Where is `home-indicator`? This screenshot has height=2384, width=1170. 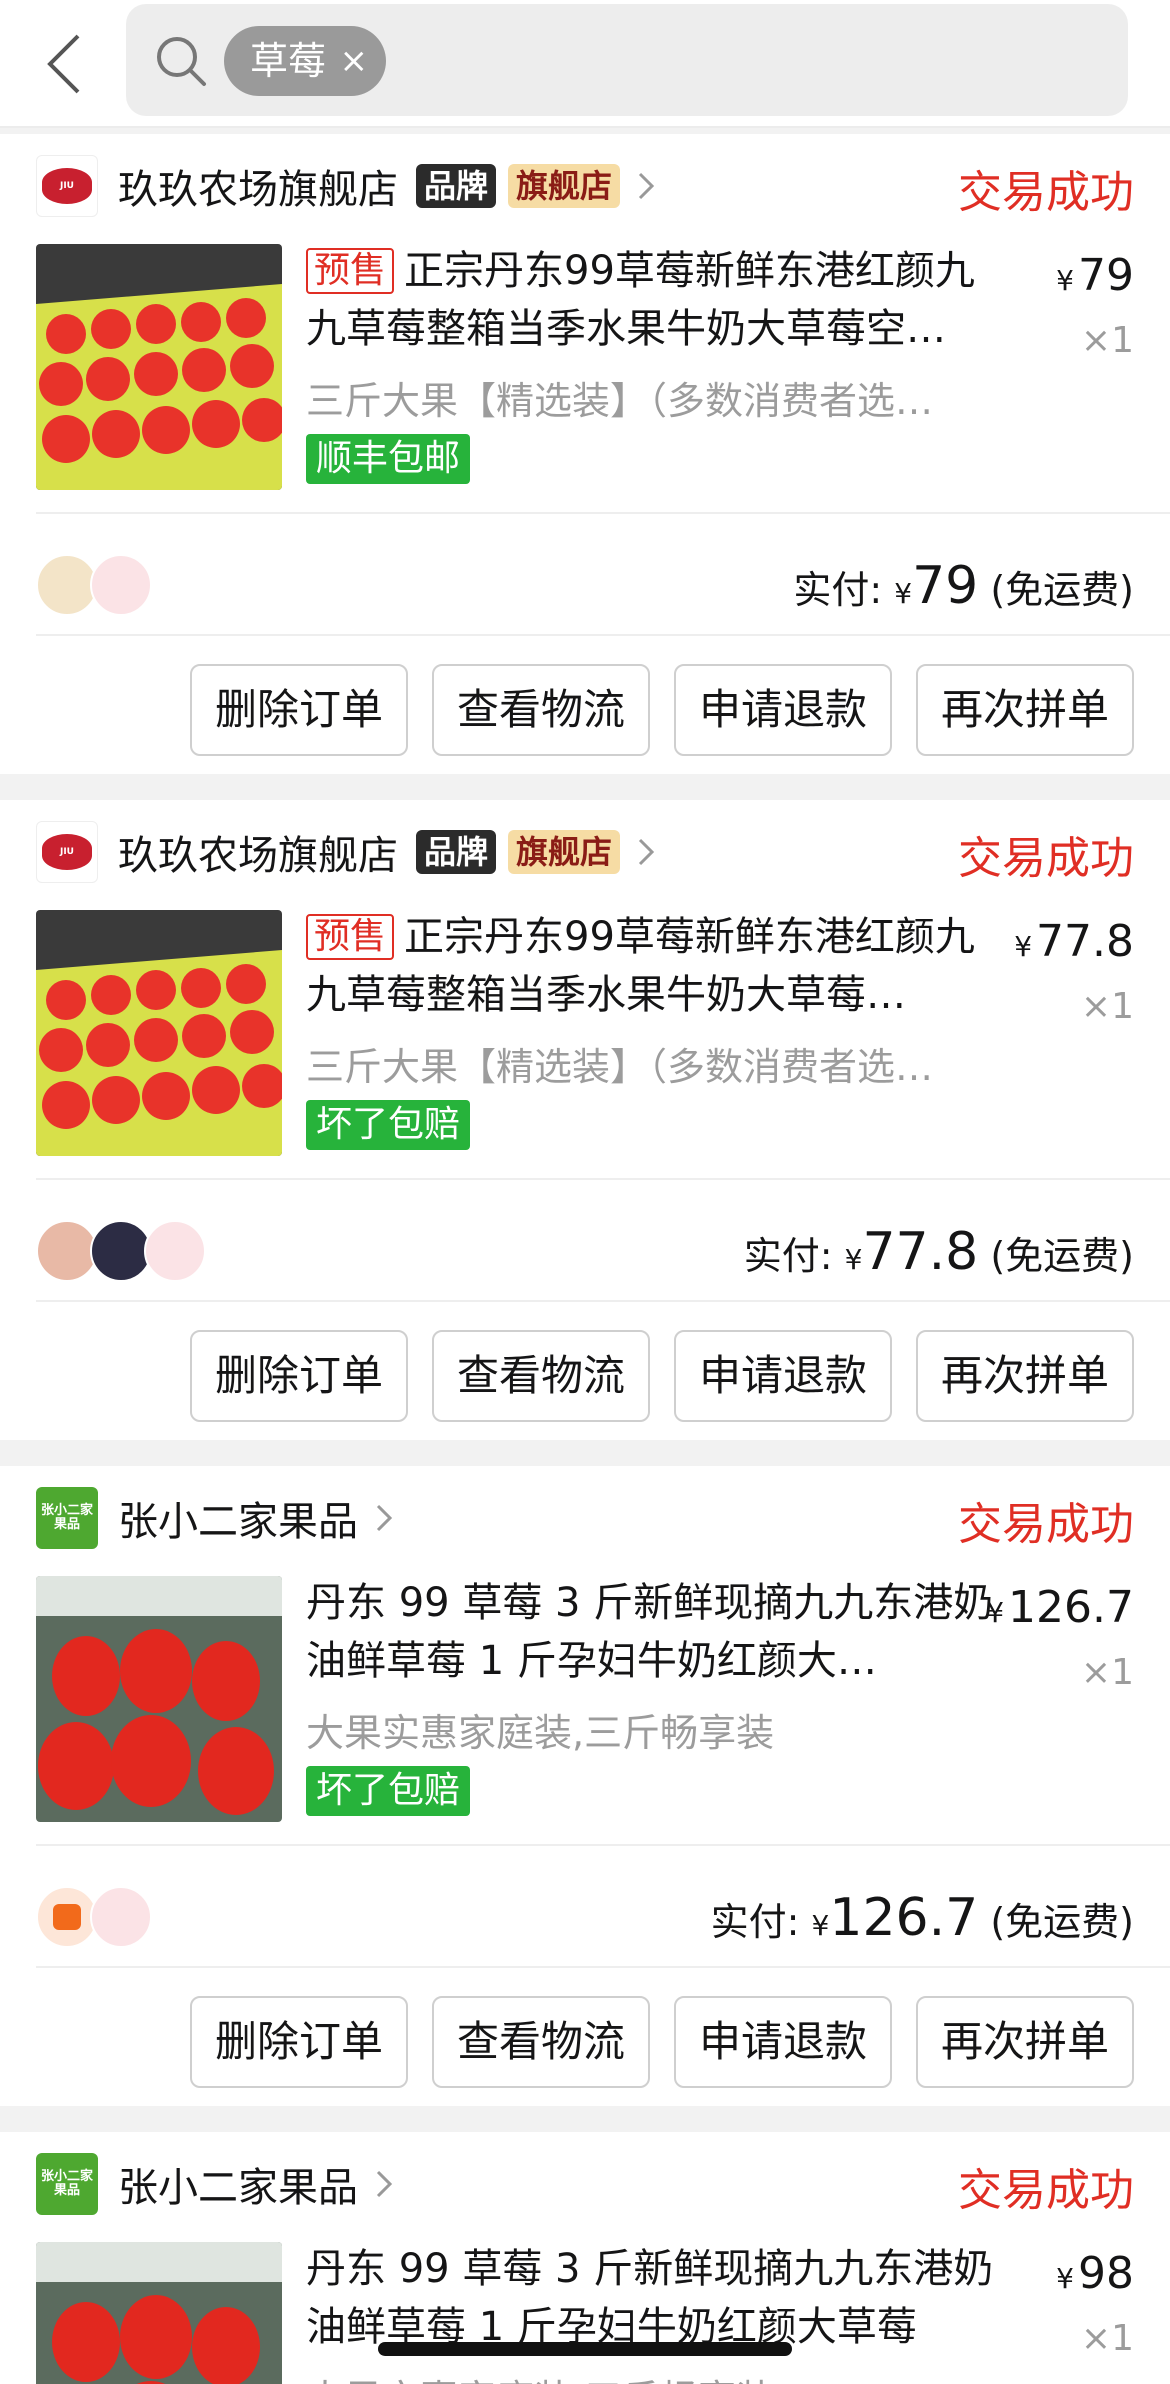
home-indicator is located at coordinates (585, 2349).